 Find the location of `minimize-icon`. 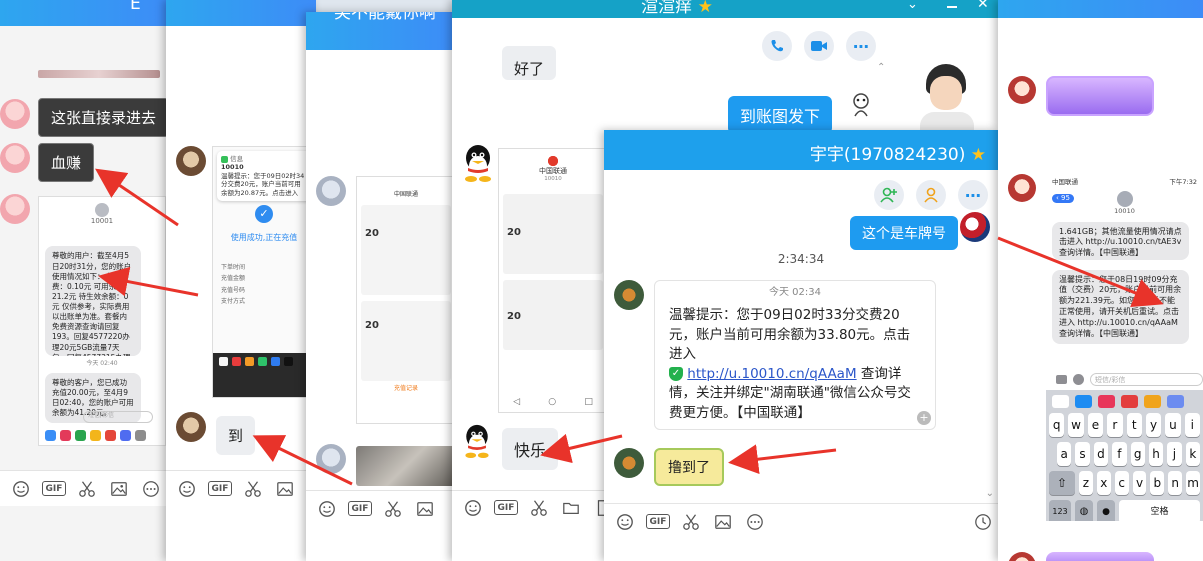

minimize-icon is located at coordinates (952, 7).